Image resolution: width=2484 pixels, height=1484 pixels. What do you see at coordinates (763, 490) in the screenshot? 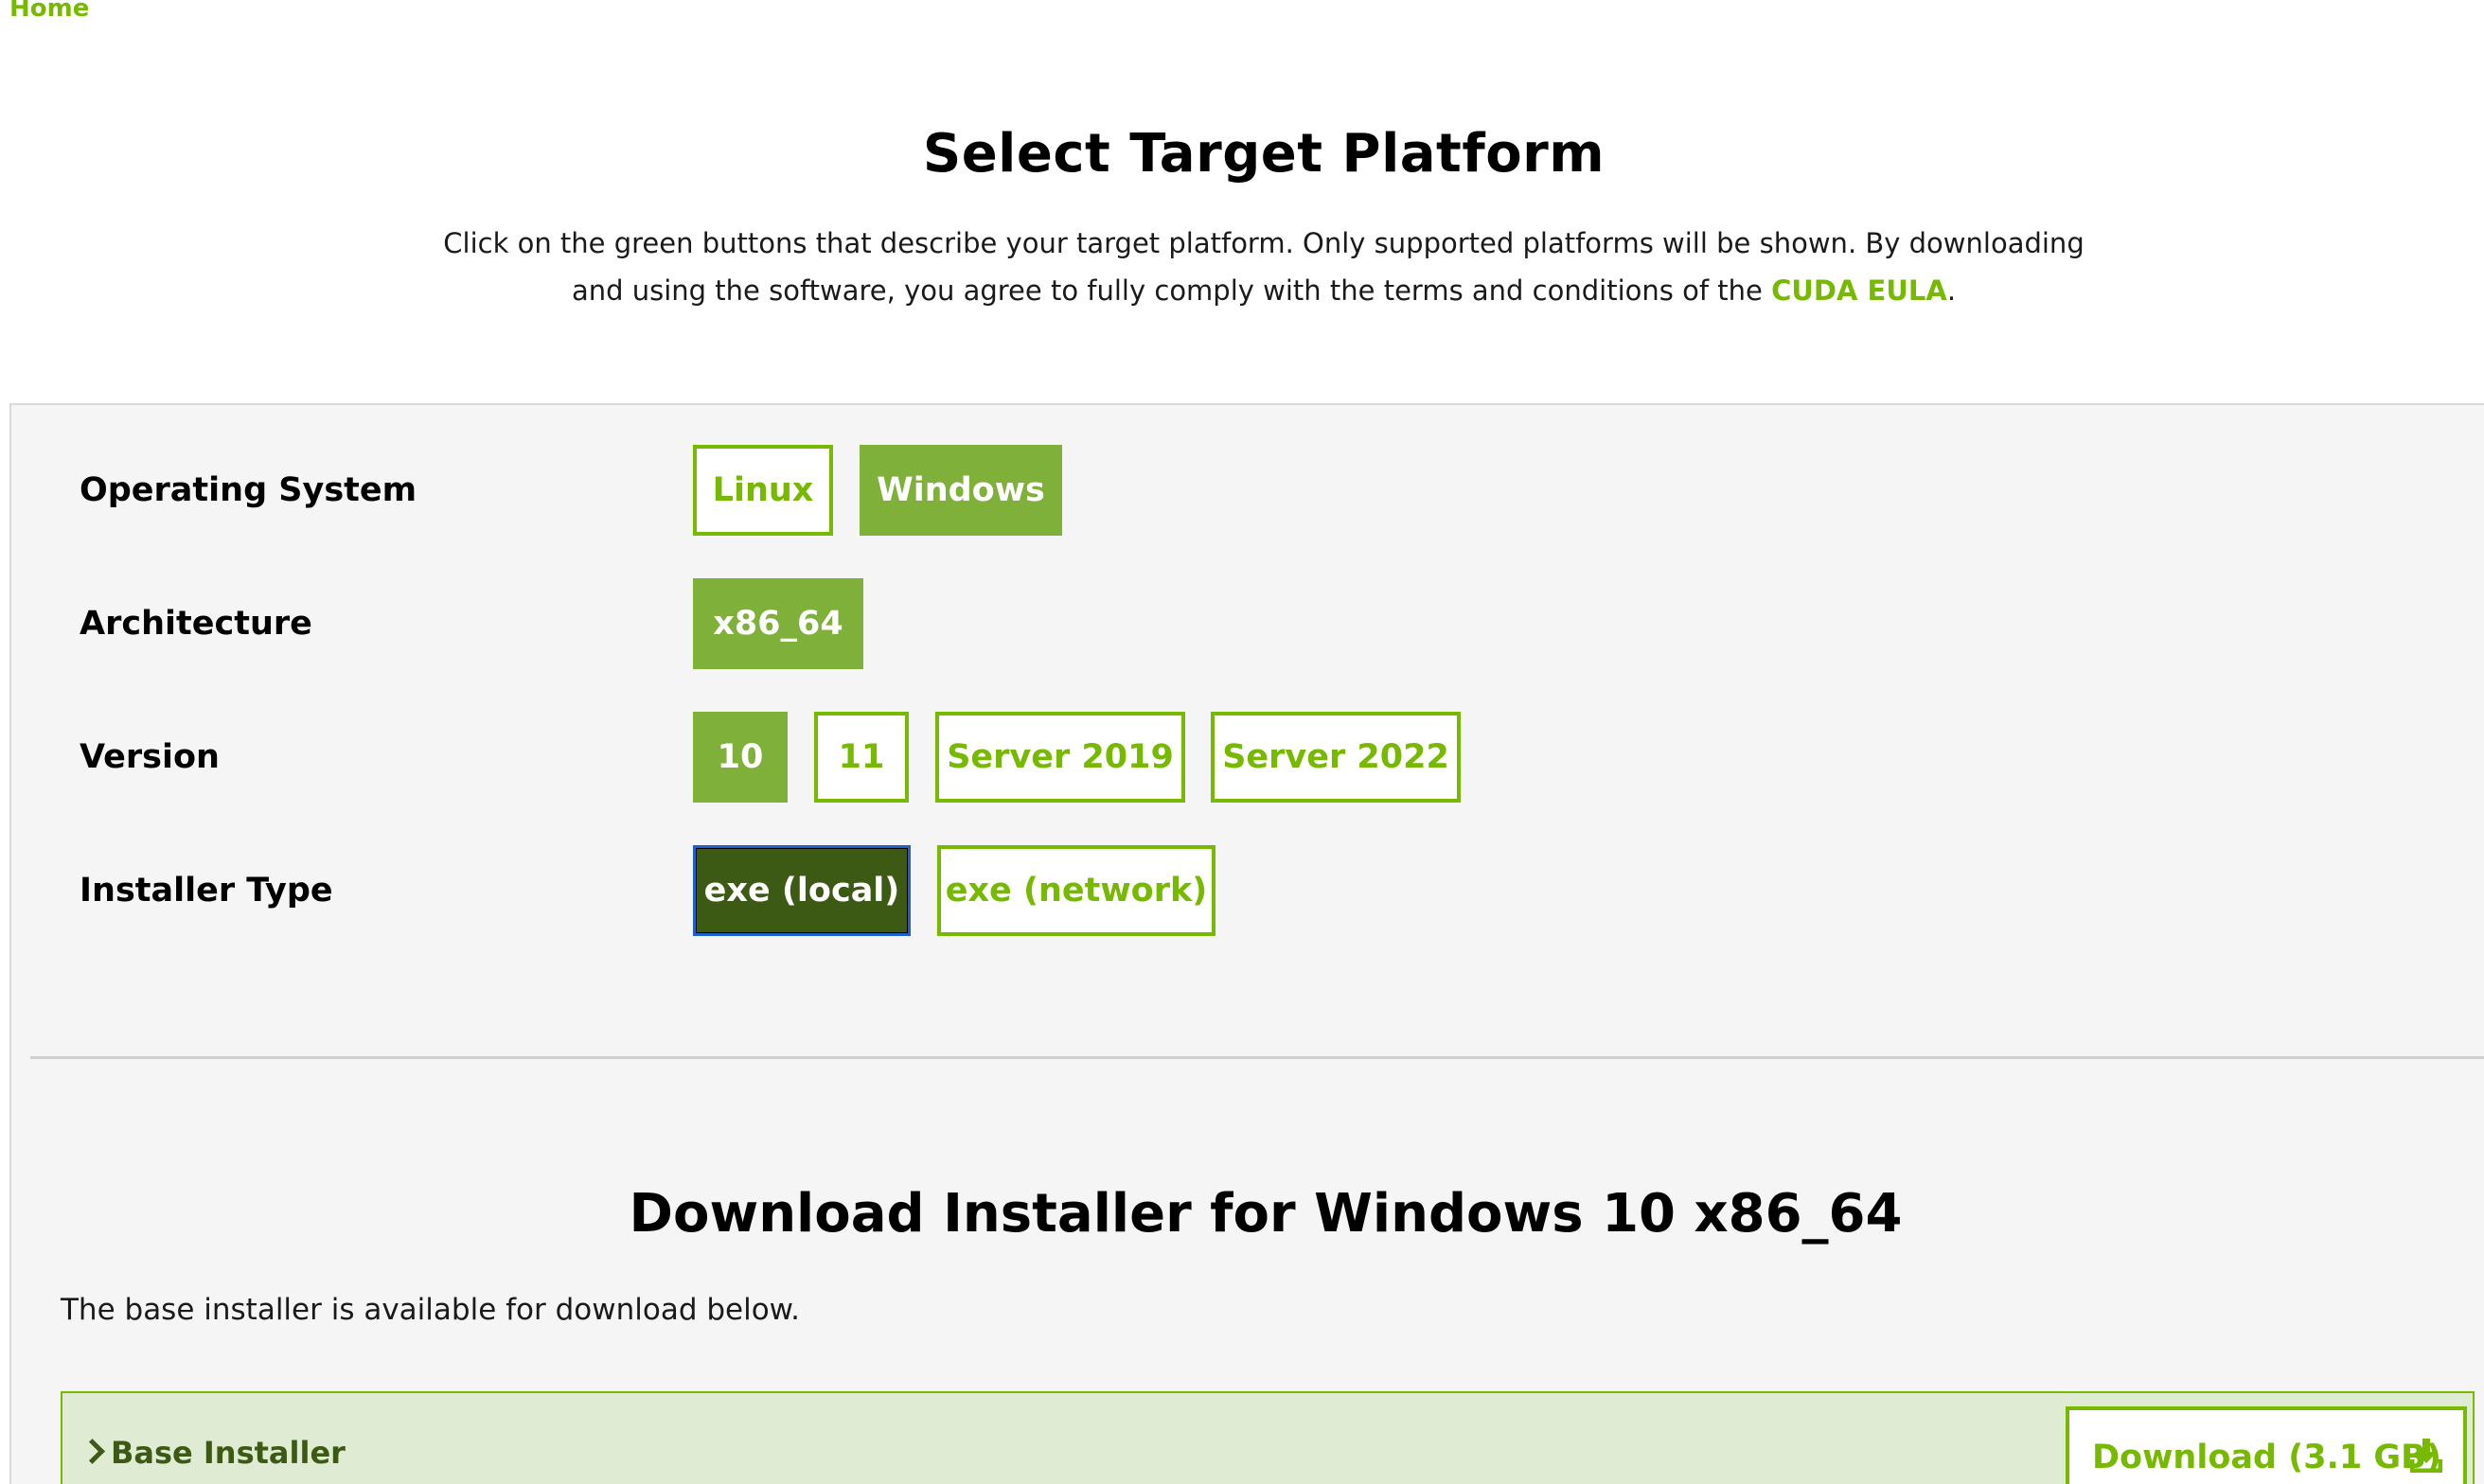
I see `os-option-linux: Linux` at bounding box center [763, 490].